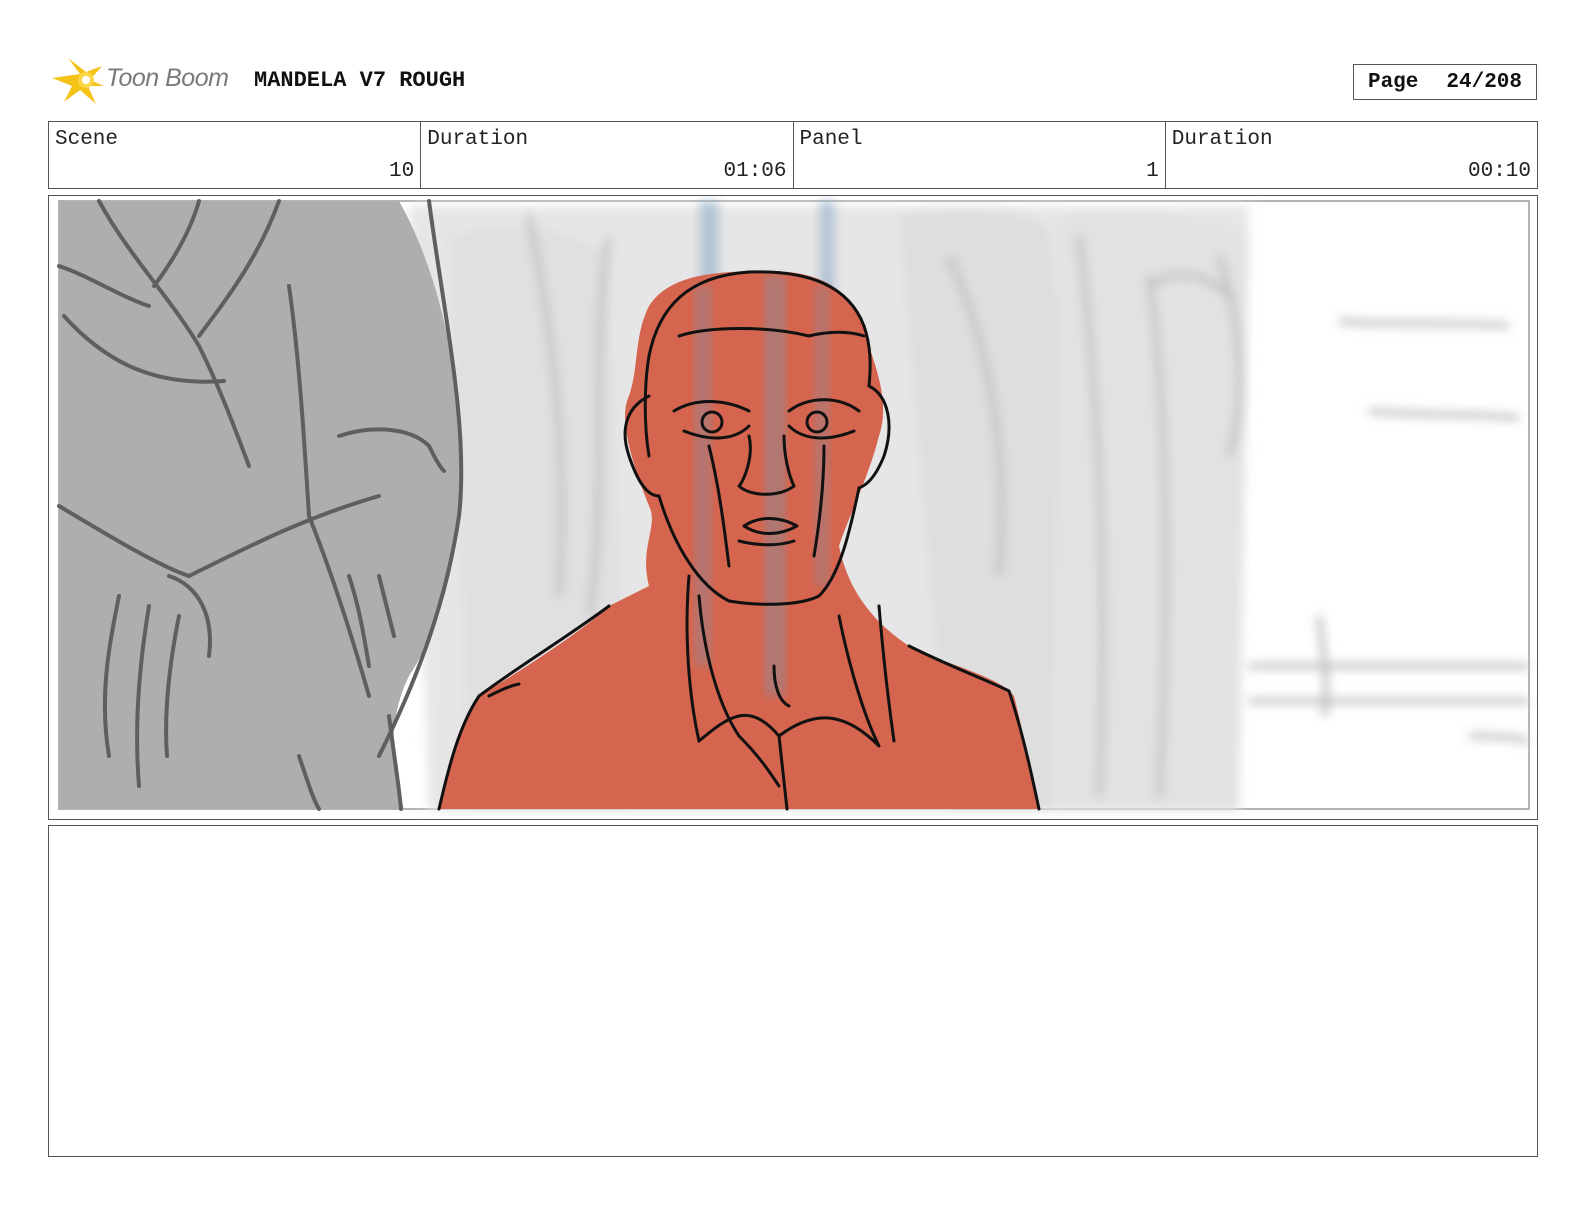  Describe the element at coordinates (1445, 82) in the screenshot. I see `page-indicator: Page 24/208` at that location.